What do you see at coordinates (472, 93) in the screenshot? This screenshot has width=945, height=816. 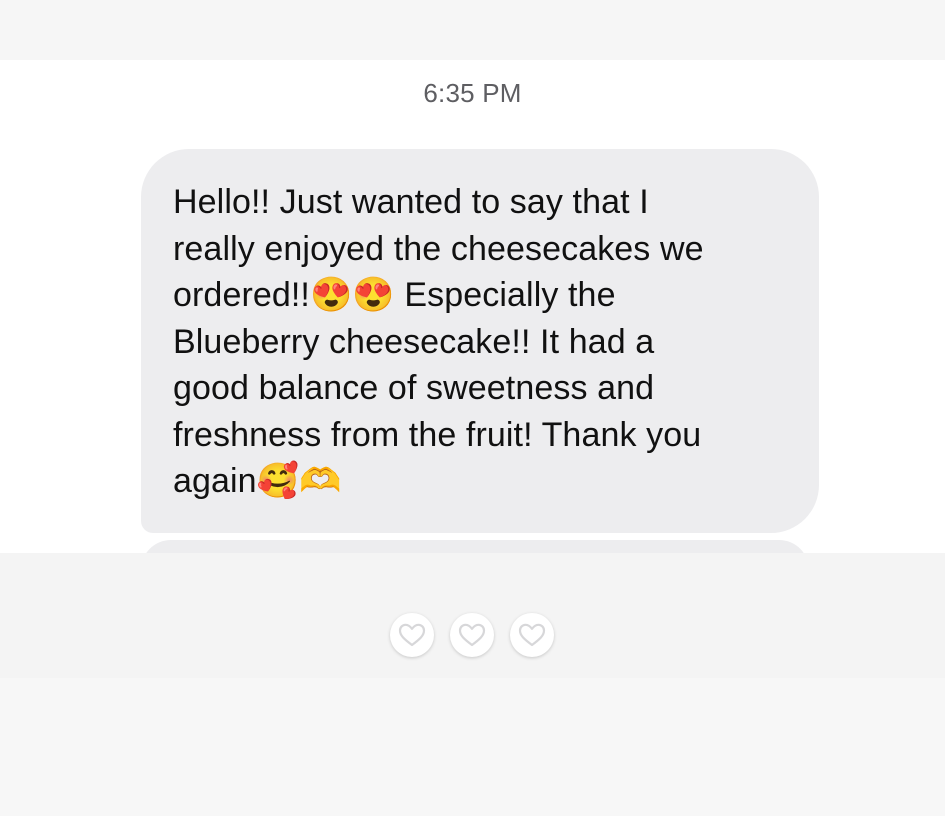 I see `message-timestamp: 6:35 PM` at bounding box center [472, 93].